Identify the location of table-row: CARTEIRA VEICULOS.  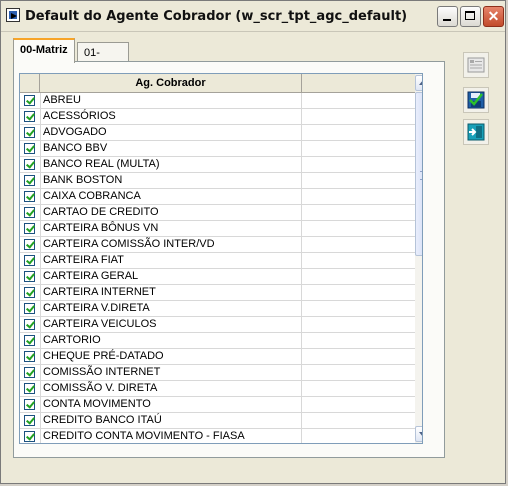
(217, 325).